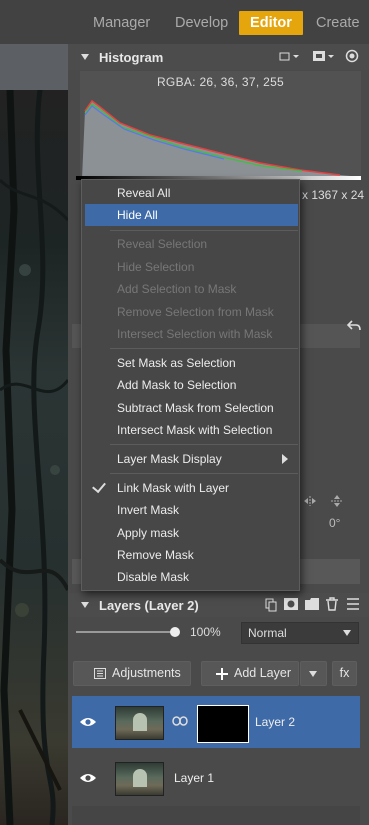 The image size is (369, 825). I want to click on menu-item-link-mask-with-layer: Link Mask with Layer, so click(191, 488).